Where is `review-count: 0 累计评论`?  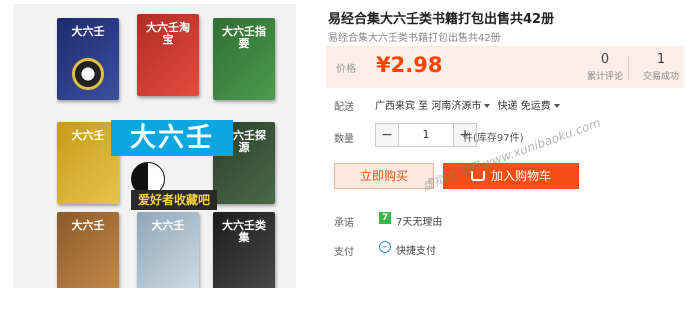 review-count: 0 累计评论 is located at coordinates (605, 67).